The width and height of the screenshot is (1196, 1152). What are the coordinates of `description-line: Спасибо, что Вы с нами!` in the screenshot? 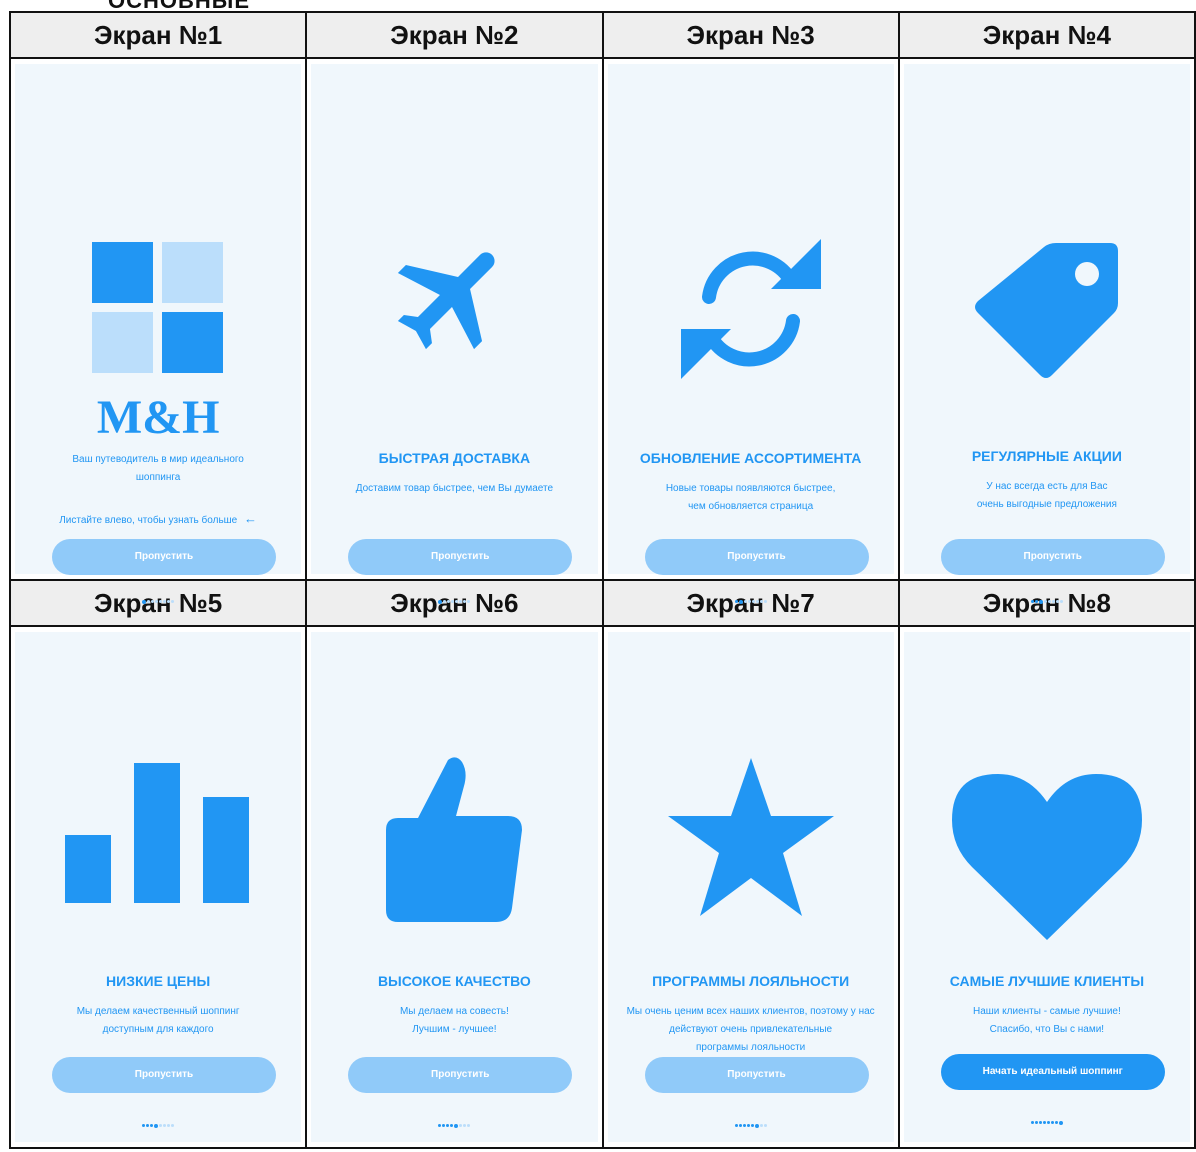 It's located at (1047, 1029).